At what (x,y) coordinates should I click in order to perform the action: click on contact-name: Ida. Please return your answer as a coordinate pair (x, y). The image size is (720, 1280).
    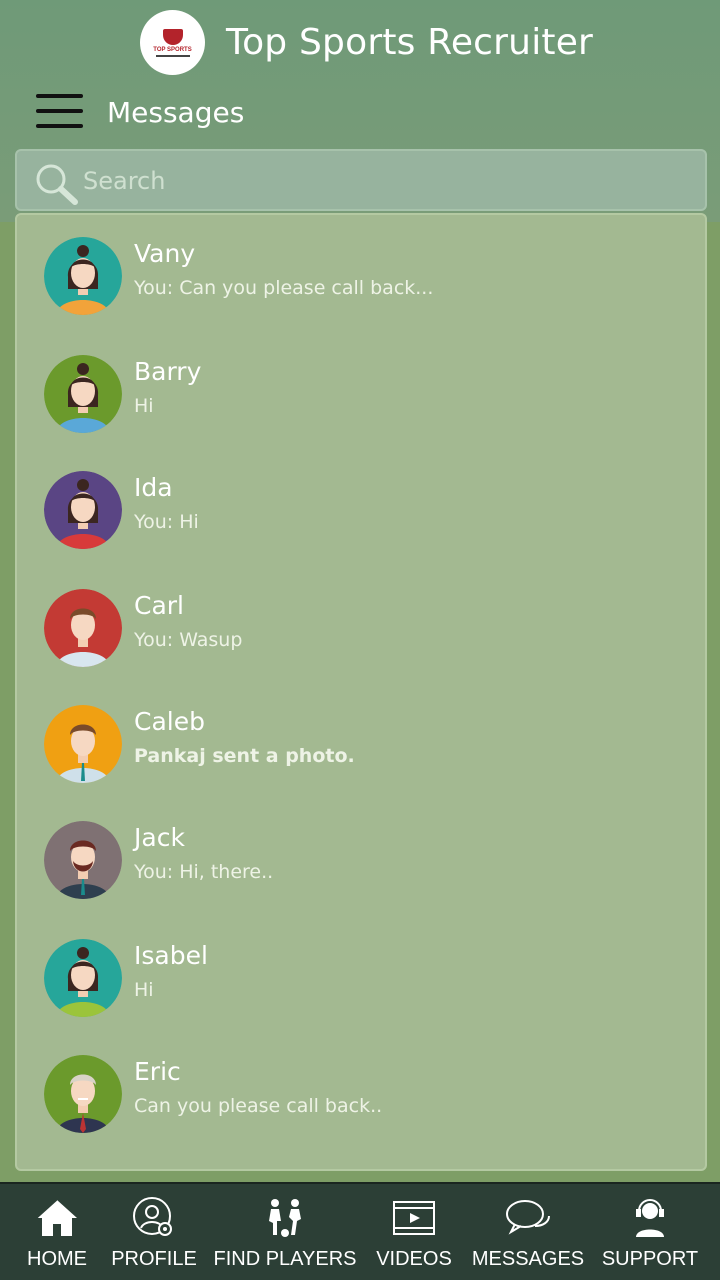
    Looking at the image, I should click on (153, 487).